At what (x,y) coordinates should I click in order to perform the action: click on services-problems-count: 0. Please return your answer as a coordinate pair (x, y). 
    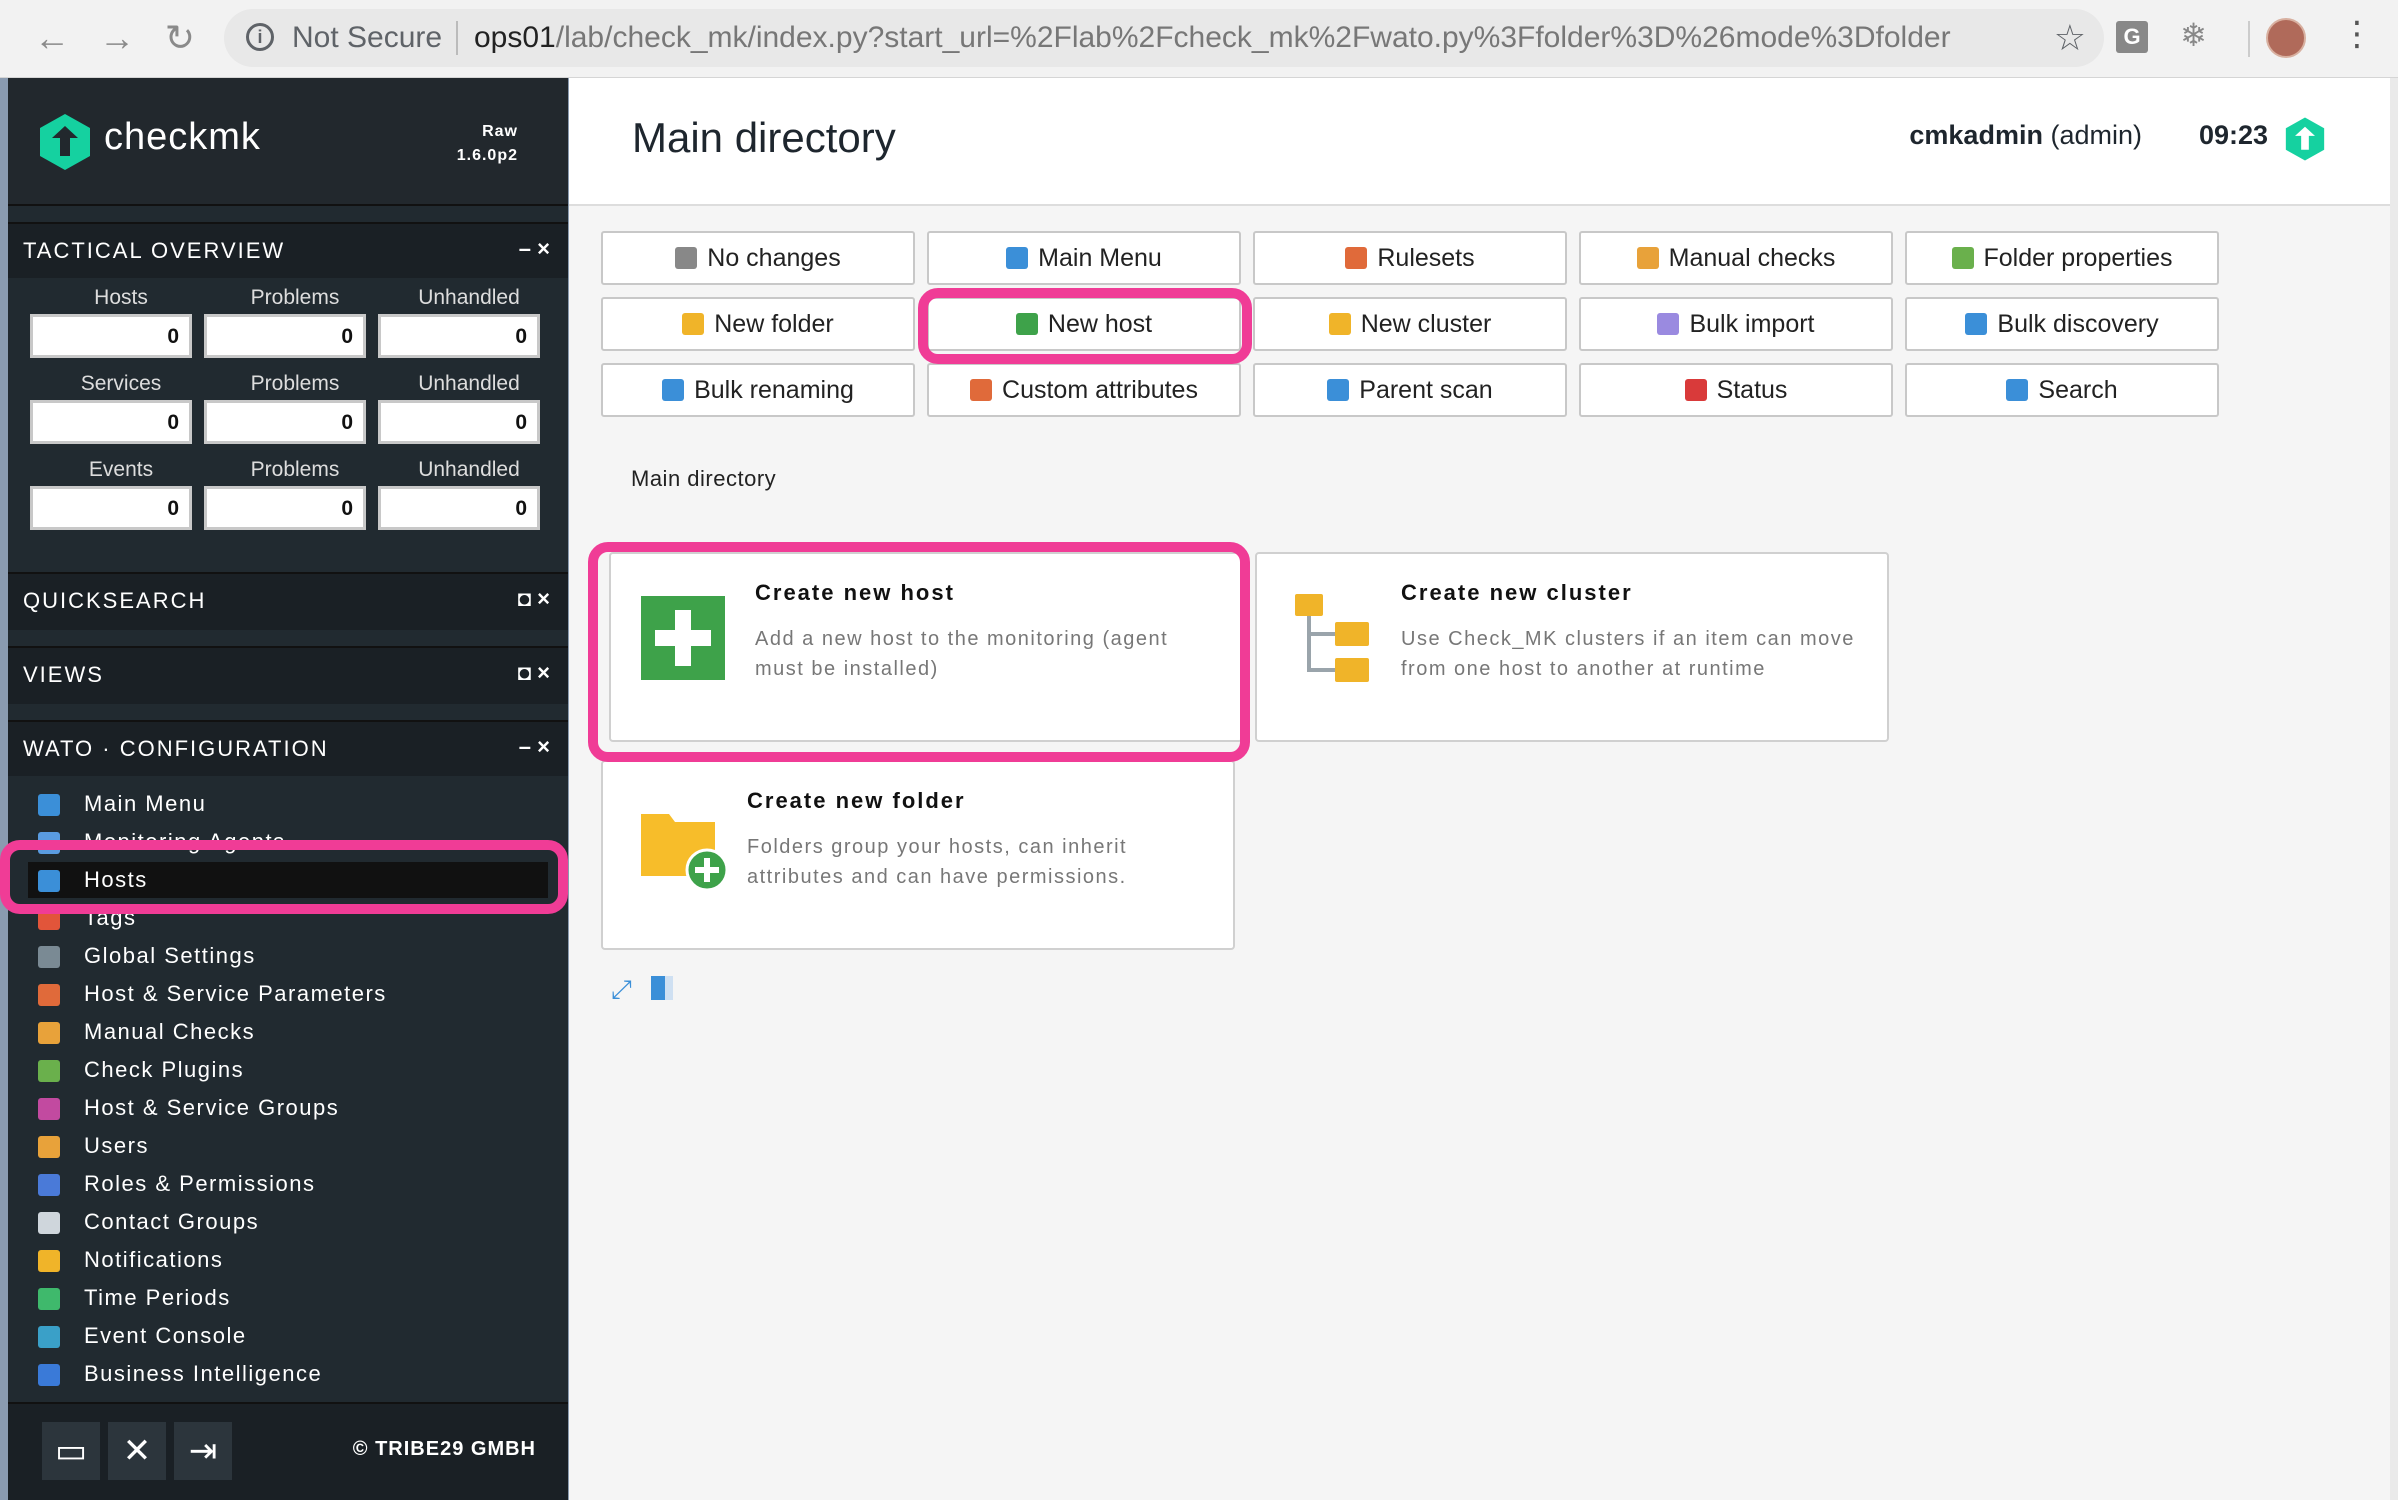
    Looking at the image, I should click on (285, 422).